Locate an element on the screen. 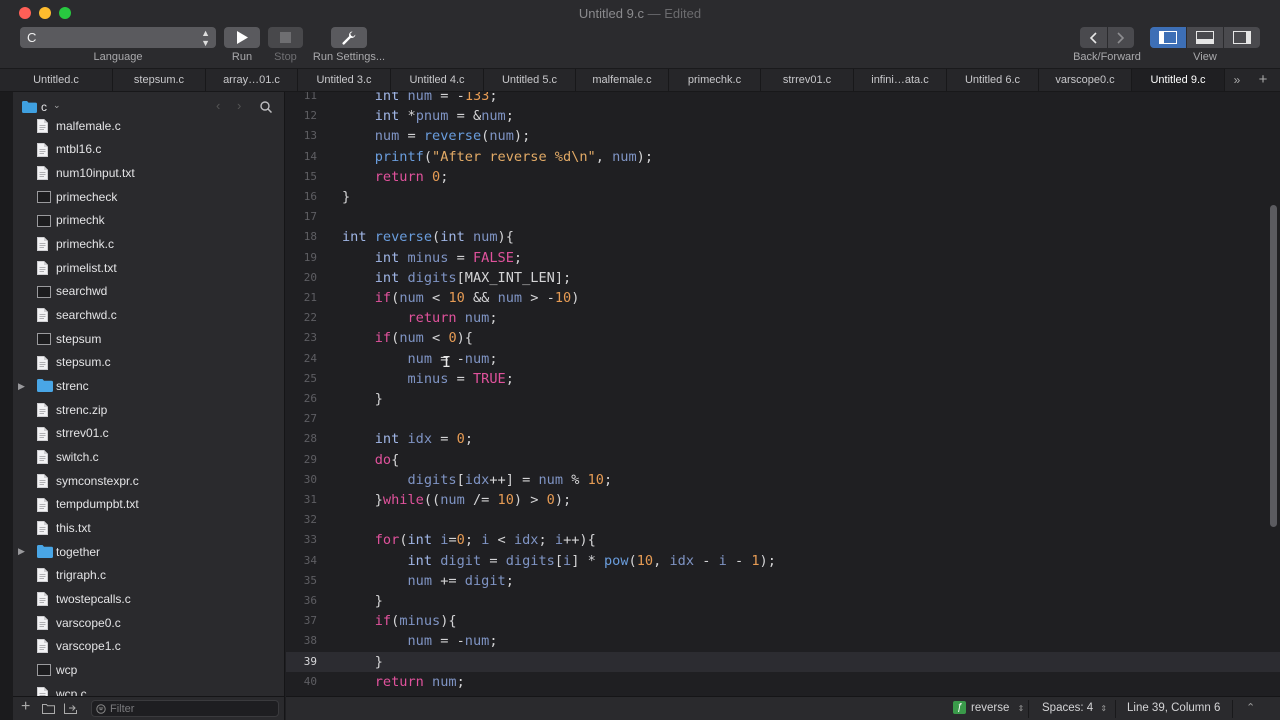 The height and width of the screenshot is (720, 1280). tab-array: array…01.c is located at coordinates (252, 80).